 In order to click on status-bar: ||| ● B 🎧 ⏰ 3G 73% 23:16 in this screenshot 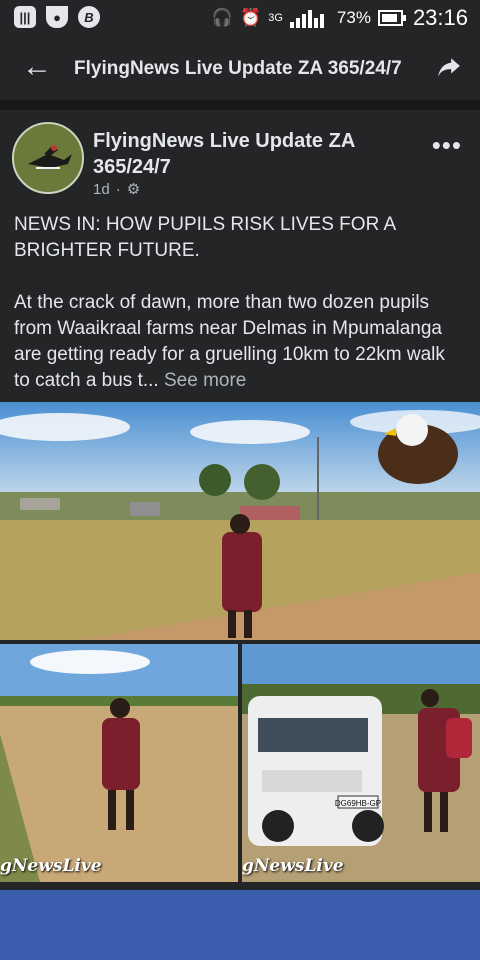, I will do `click(240, 18)`.